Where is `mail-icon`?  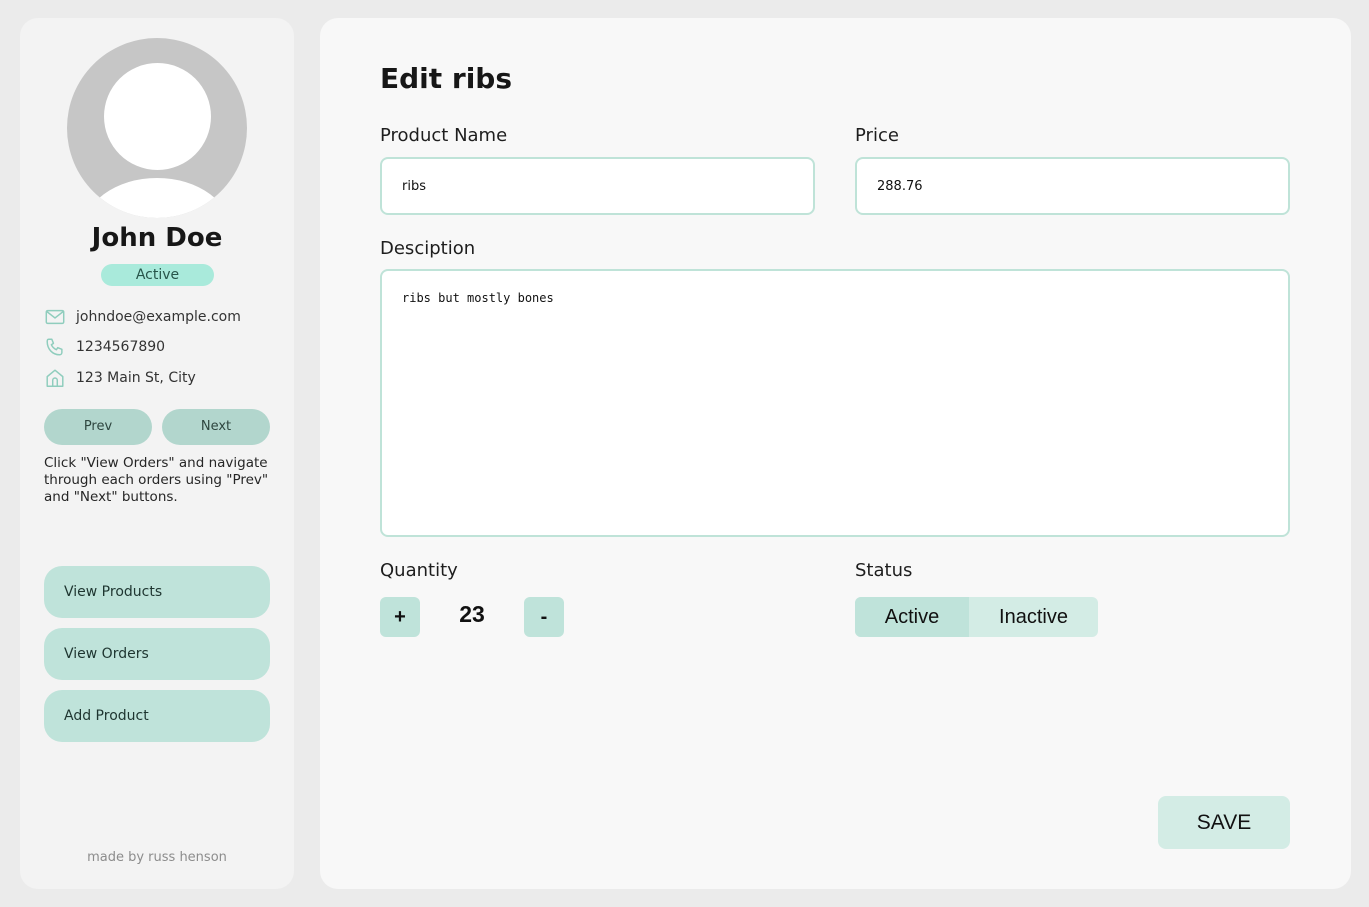 mail-icon is located at coordinates (55, 317).